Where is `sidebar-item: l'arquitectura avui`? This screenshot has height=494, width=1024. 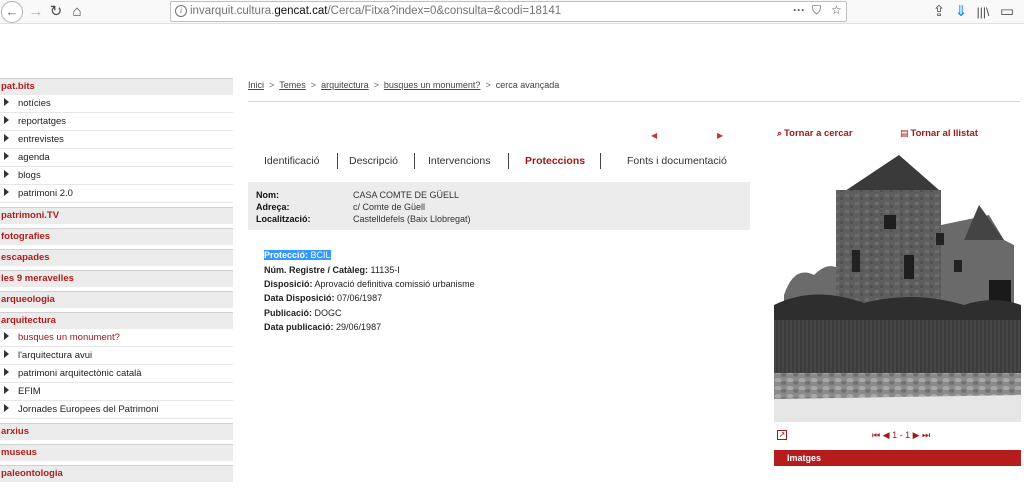
sidebar-item: l'arquitectura avui is located at coordinates (116, 356).